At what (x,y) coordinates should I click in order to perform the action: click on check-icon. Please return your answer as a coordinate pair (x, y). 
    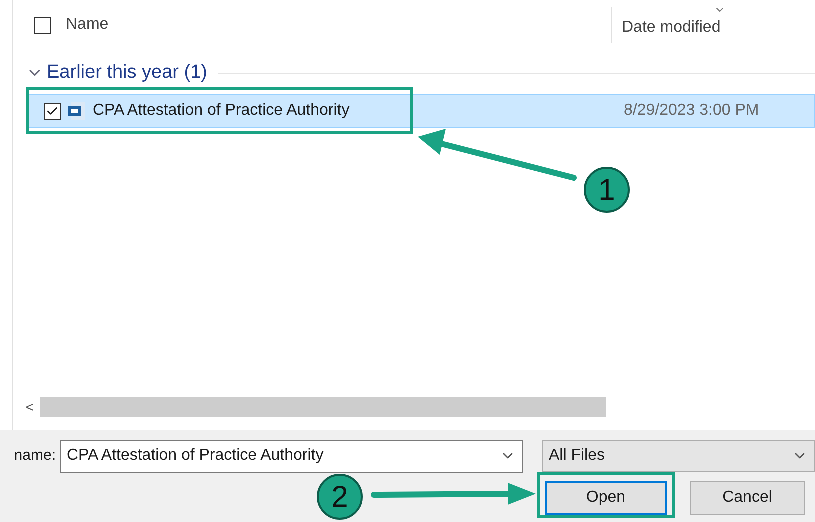
    Looking at the image, I should click on (52, 111).